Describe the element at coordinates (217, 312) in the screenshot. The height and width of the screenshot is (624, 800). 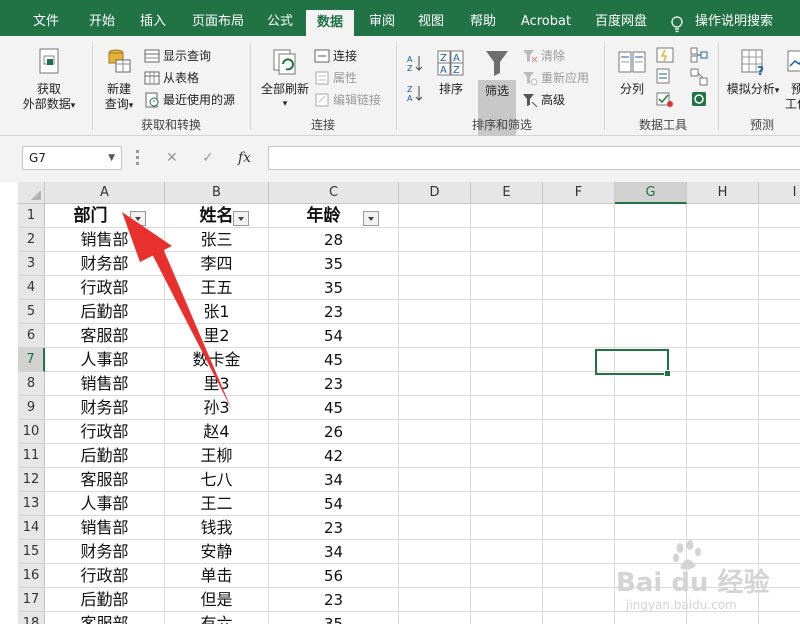
I see `table-cell: 张1` at that location.